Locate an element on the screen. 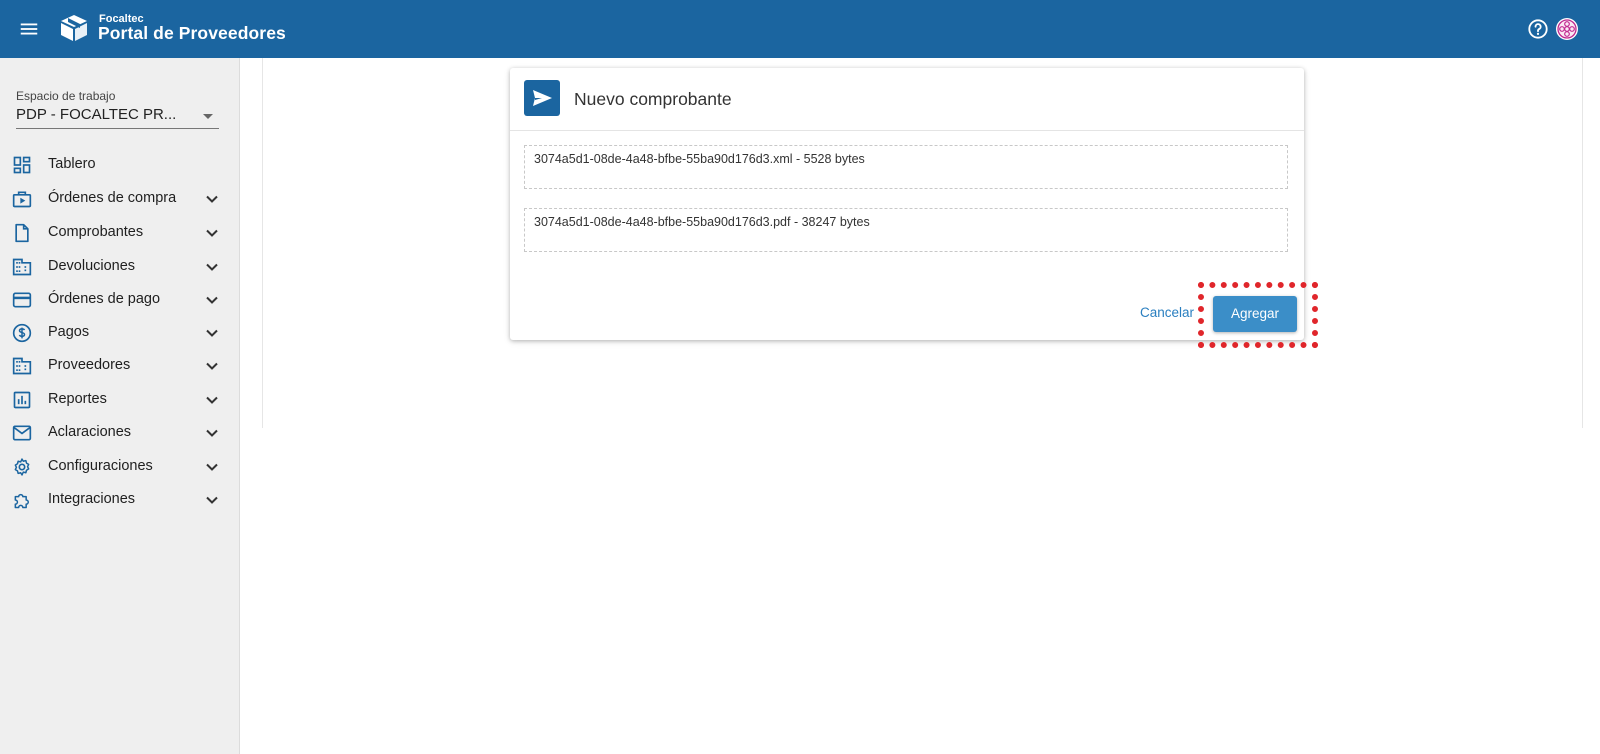 The height and width of the screenshot is (754, 1600). sidebar-item-integraciones: Integraciones is located at coordinates (119, 500).